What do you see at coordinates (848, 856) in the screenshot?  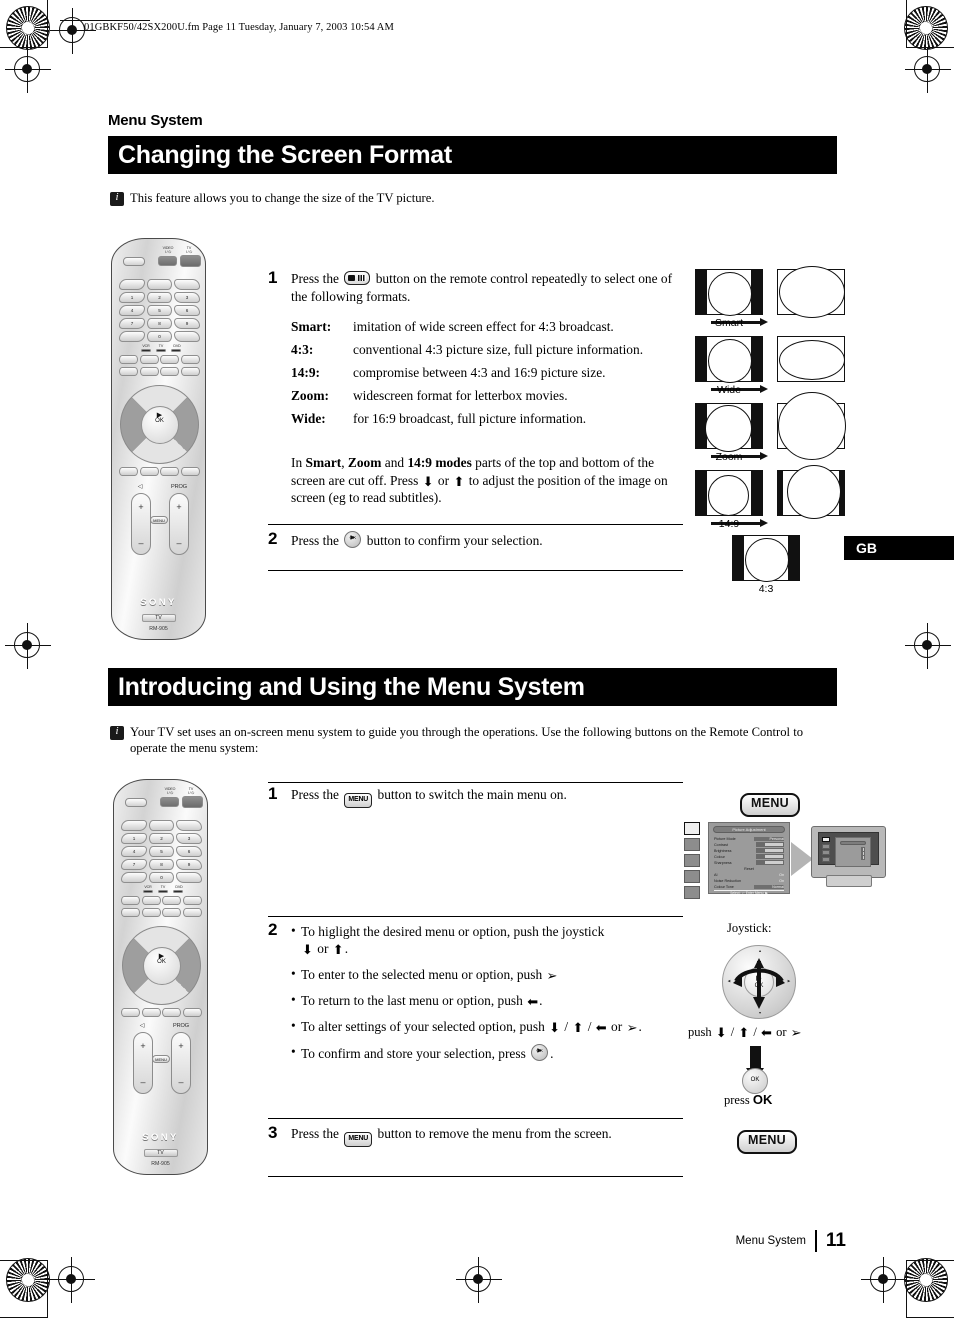 I see `tv-set-illustration` at bounding box center [848, 856].